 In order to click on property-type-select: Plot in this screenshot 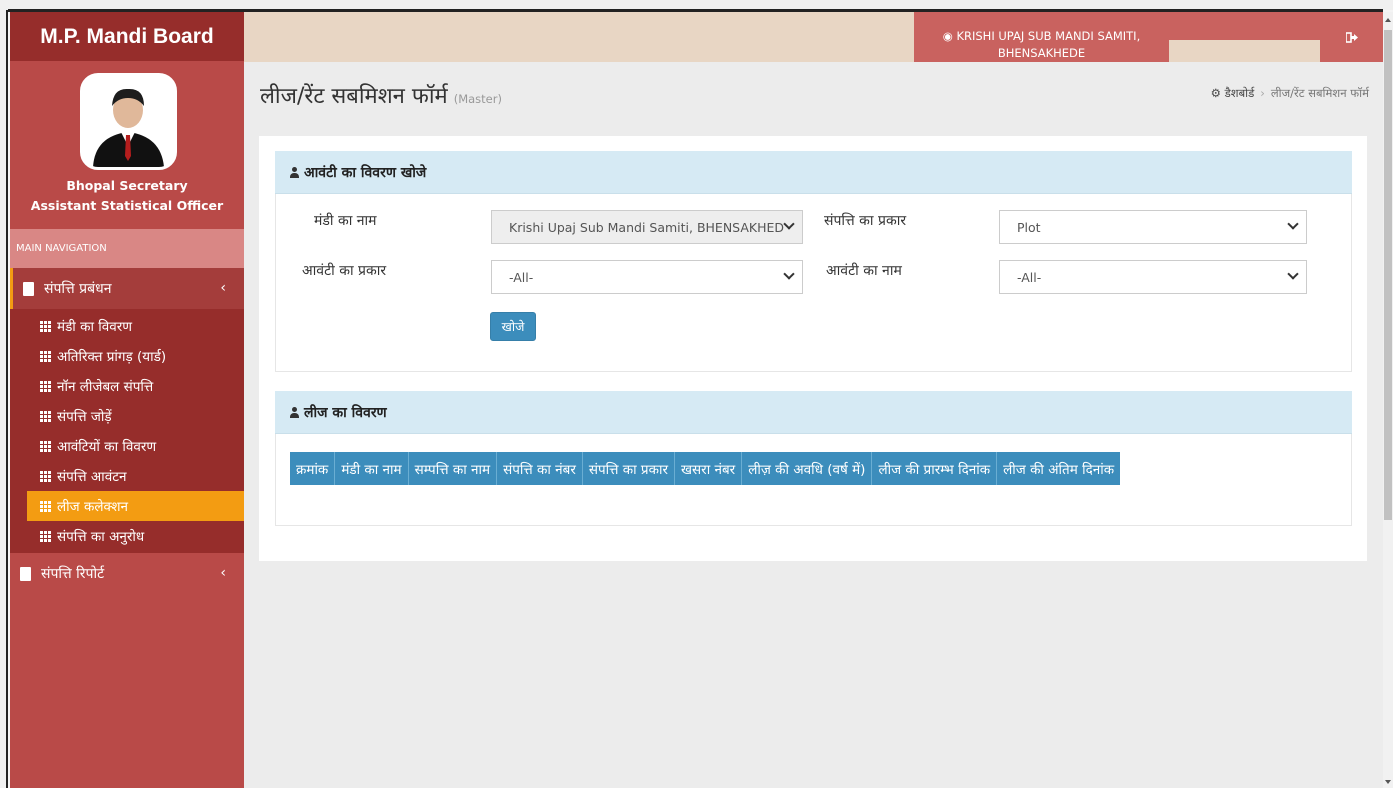, I will do `click(1153, 227)`.